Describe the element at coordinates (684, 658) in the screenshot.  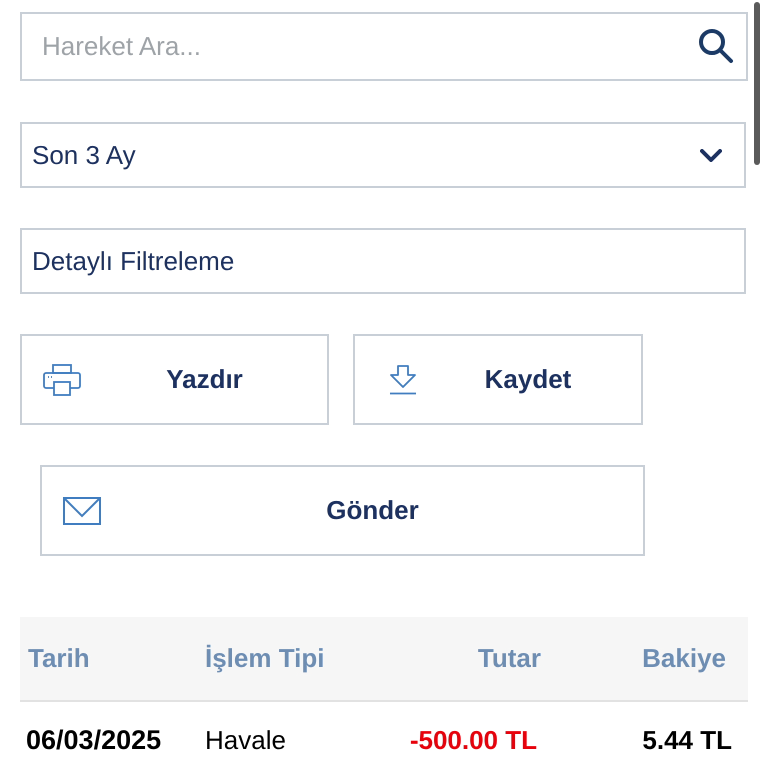
I see `column-header: Bakiye` at that location.